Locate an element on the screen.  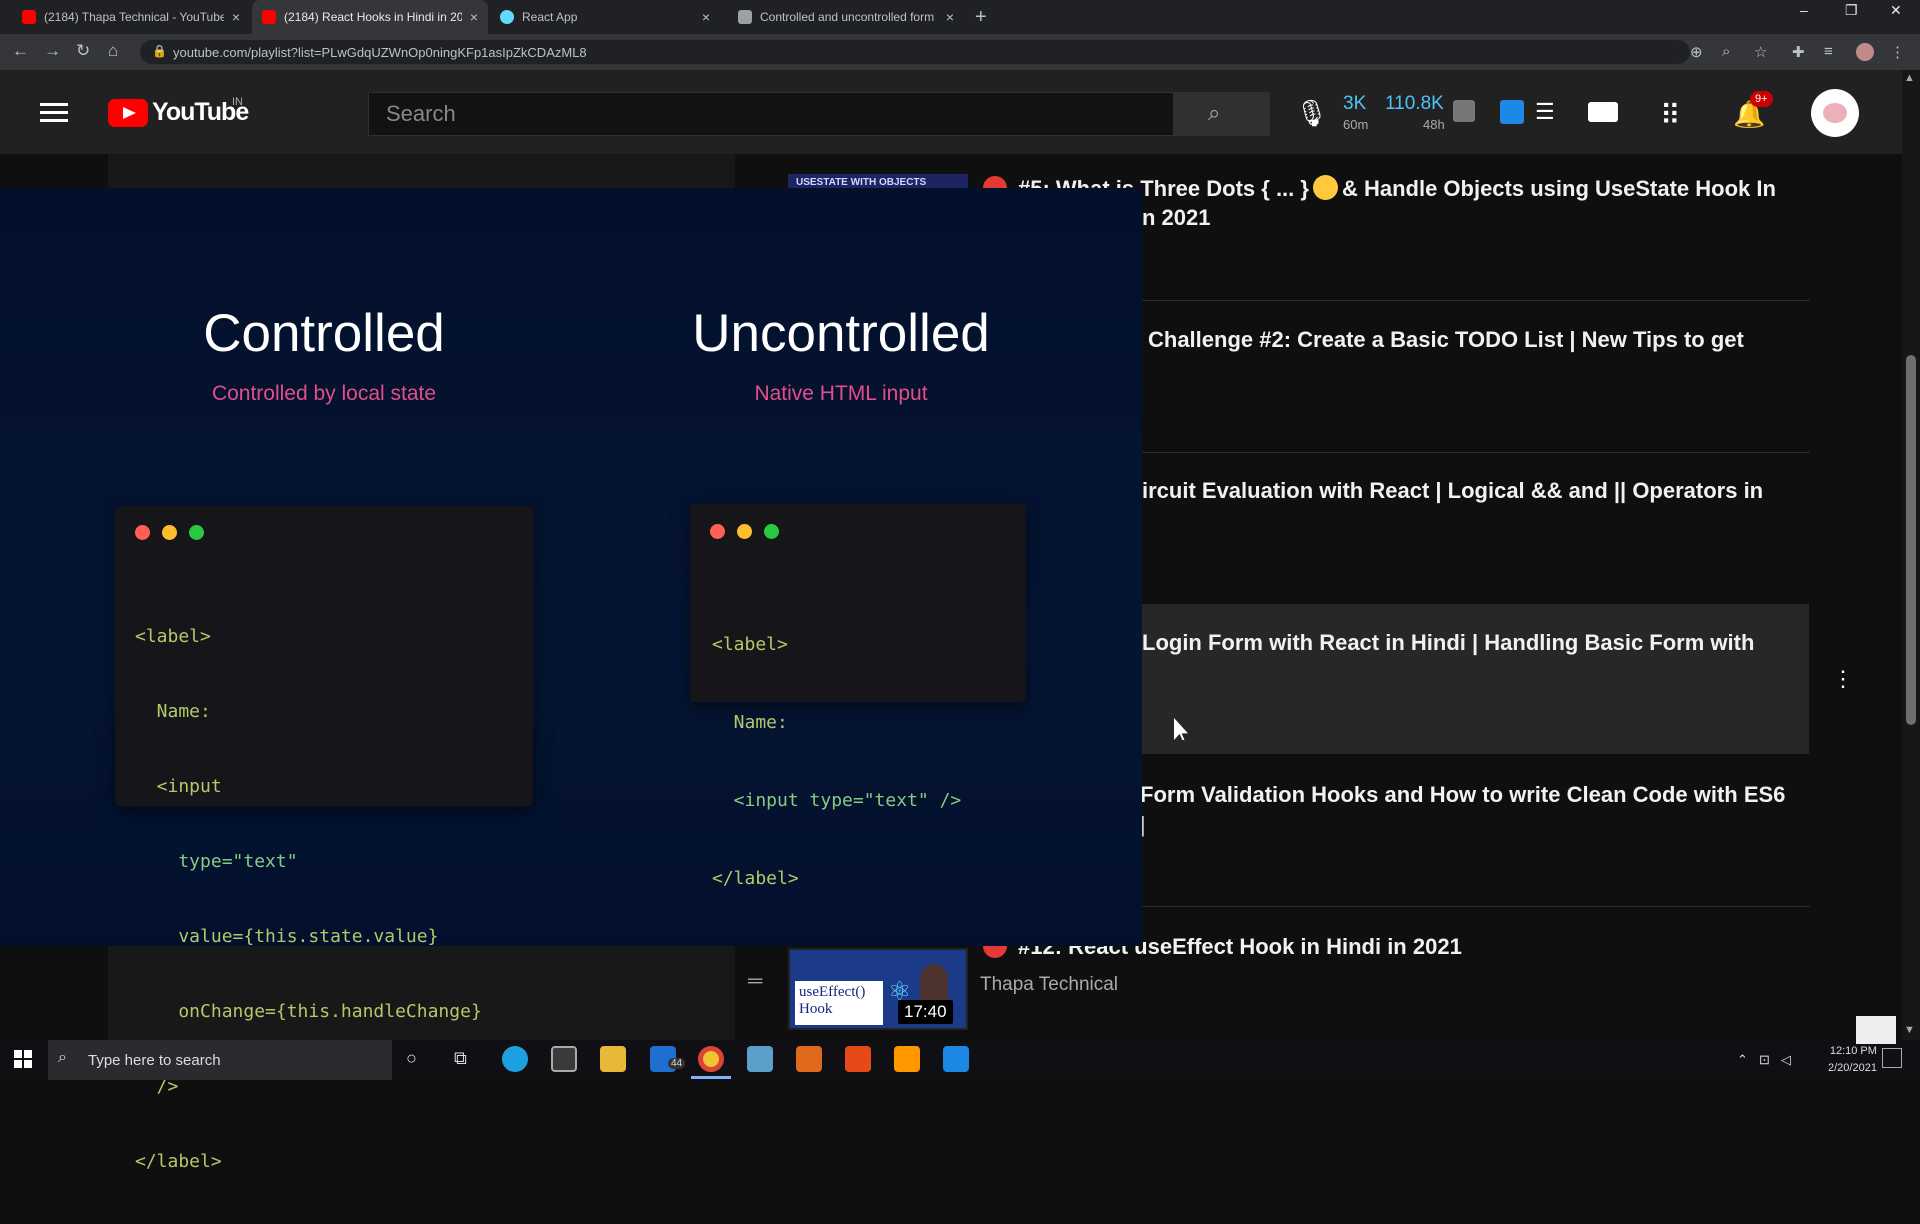
xampp-icon is located at coordinates (809, 1059).